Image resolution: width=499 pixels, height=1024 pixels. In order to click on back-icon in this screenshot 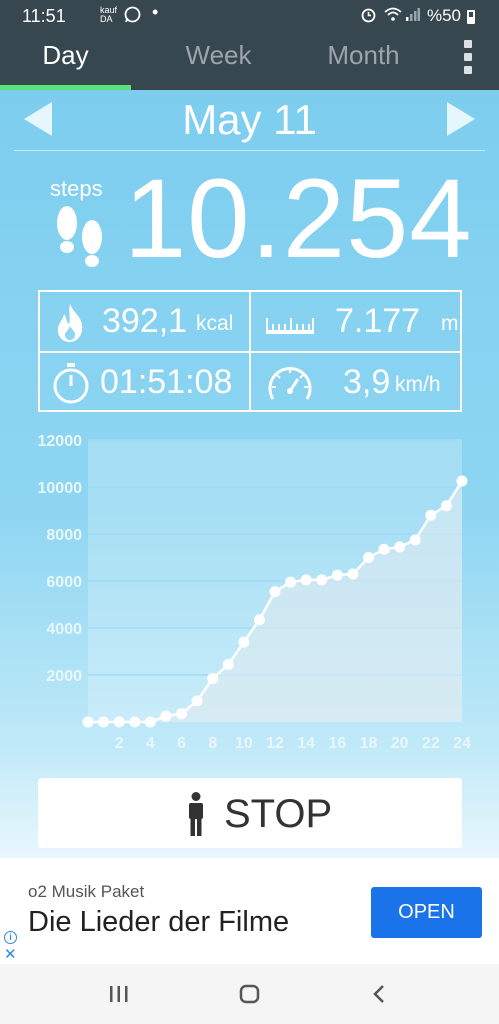, I will do `click(380, 994)`.